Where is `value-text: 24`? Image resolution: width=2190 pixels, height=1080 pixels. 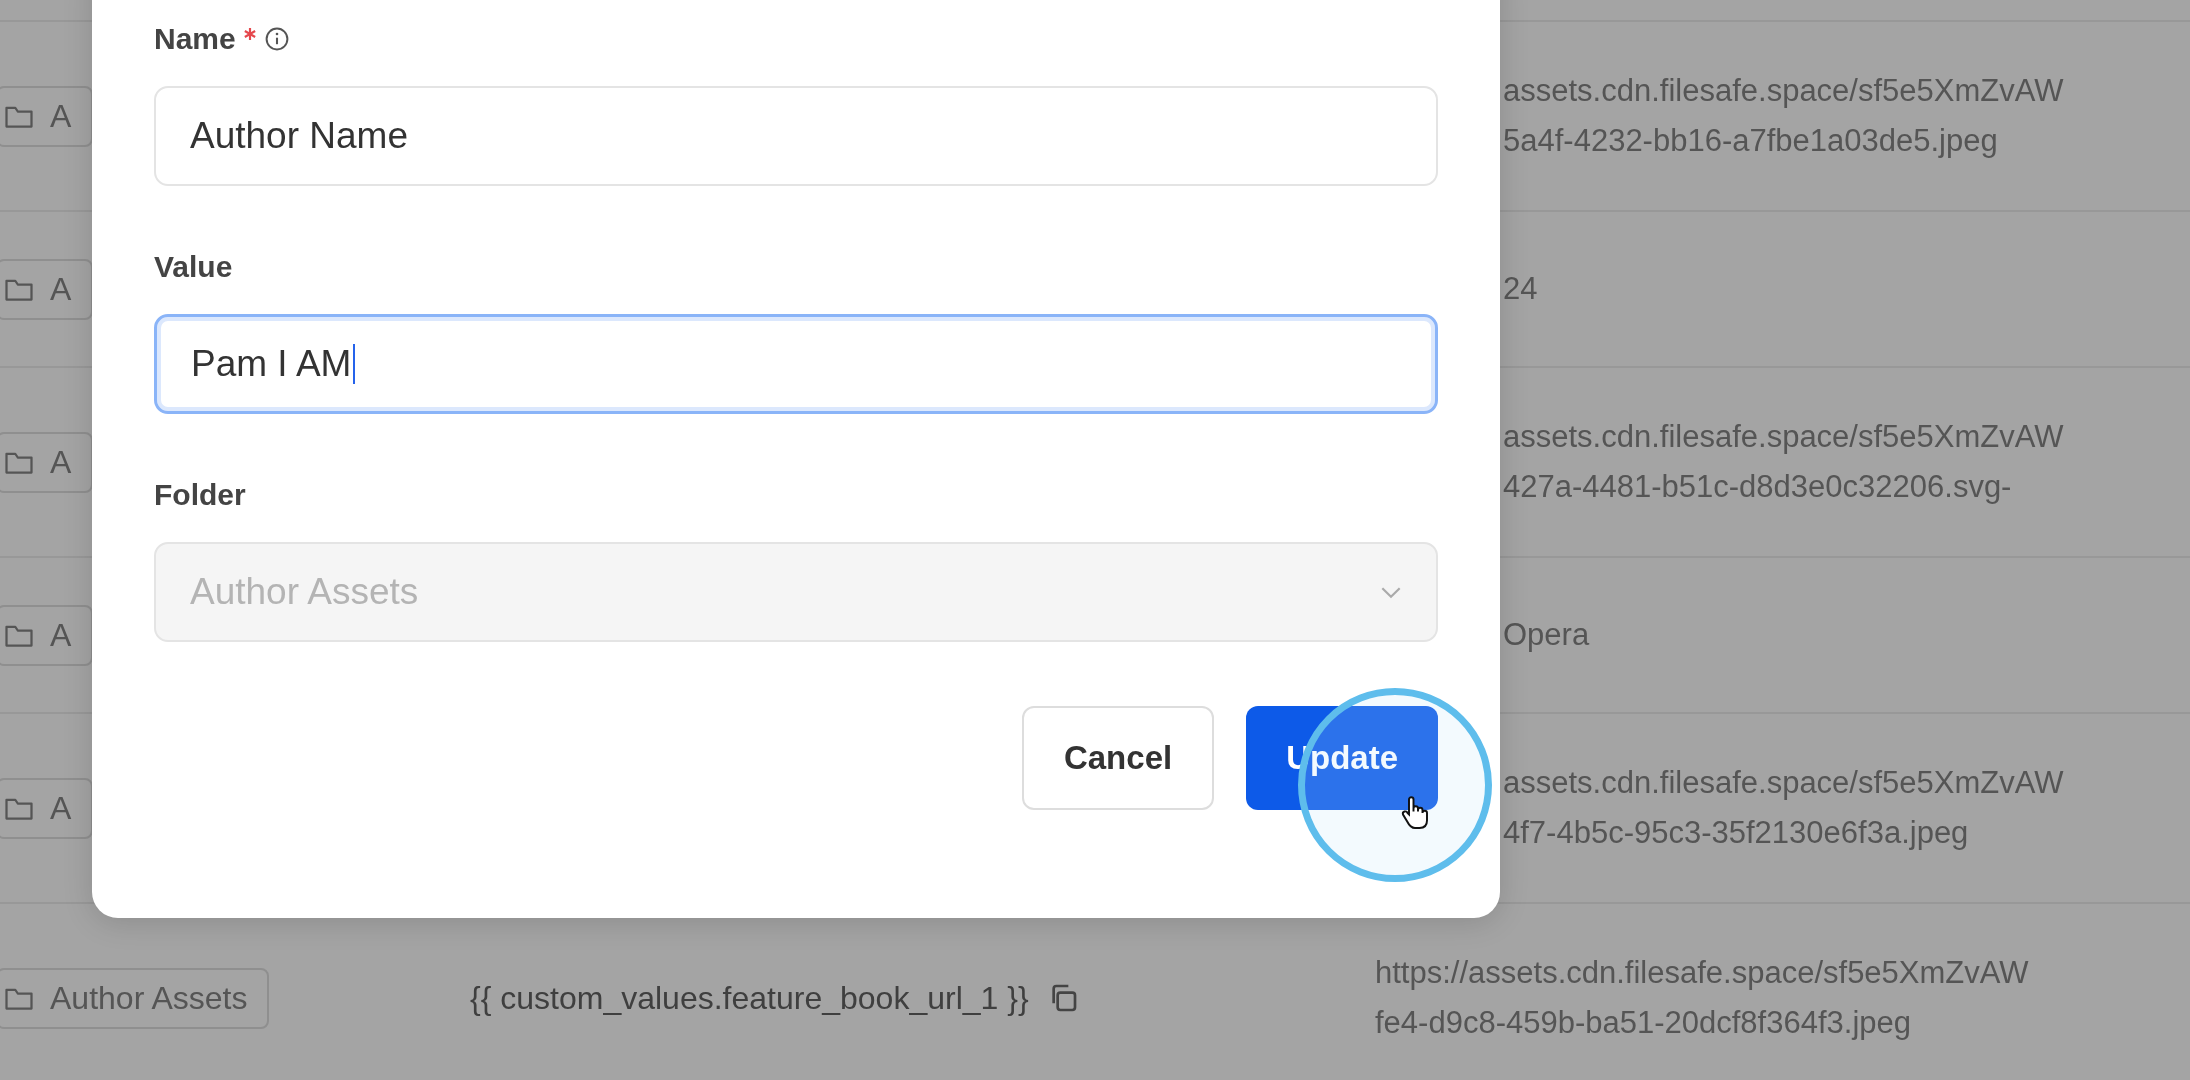 value-text: 24 is located at coordinates (1521, 289).